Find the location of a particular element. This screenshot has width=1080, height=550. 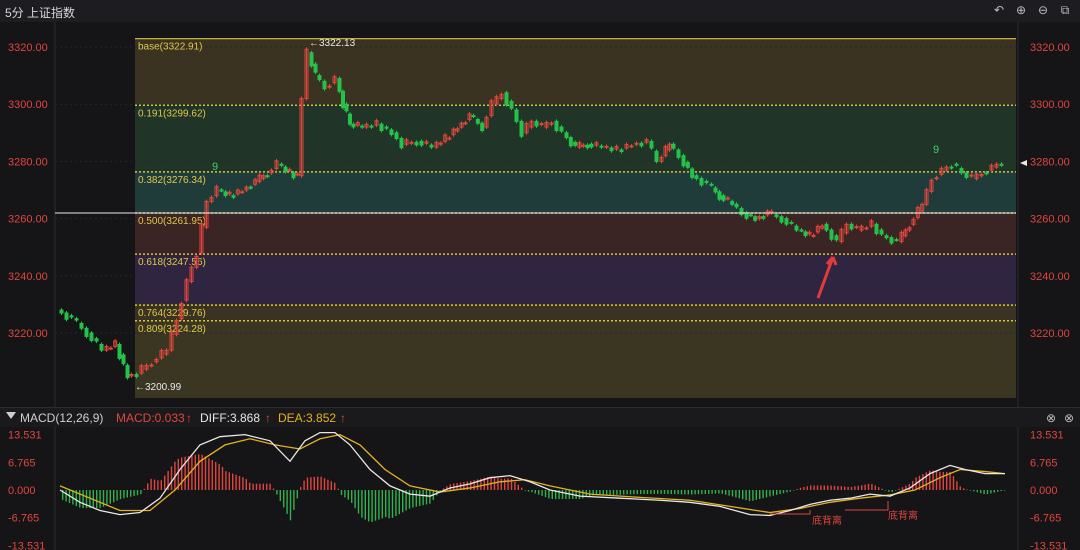

macd-settings-icon: ⊗ is located at coordinates (1051, 418).